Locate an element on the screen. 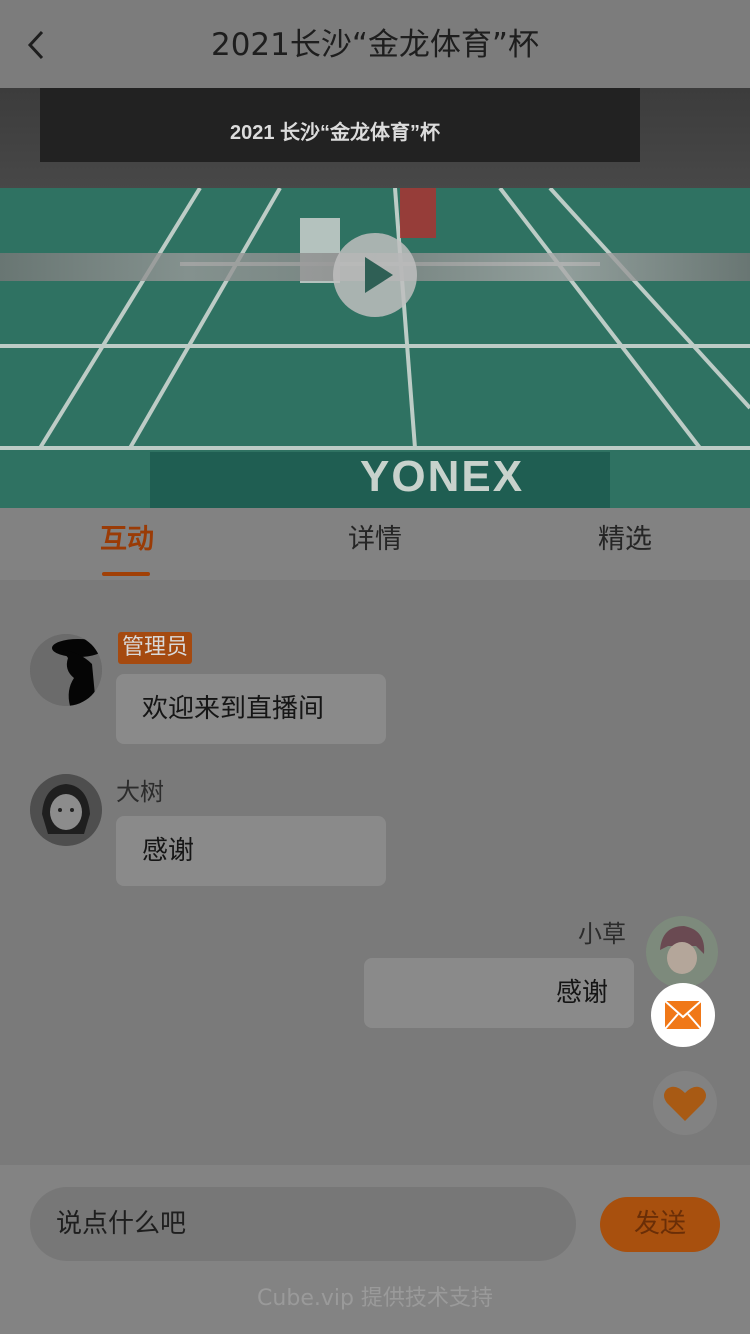 The image size is (750, 1334). heart-icon is located at coordinates (685, 1103).